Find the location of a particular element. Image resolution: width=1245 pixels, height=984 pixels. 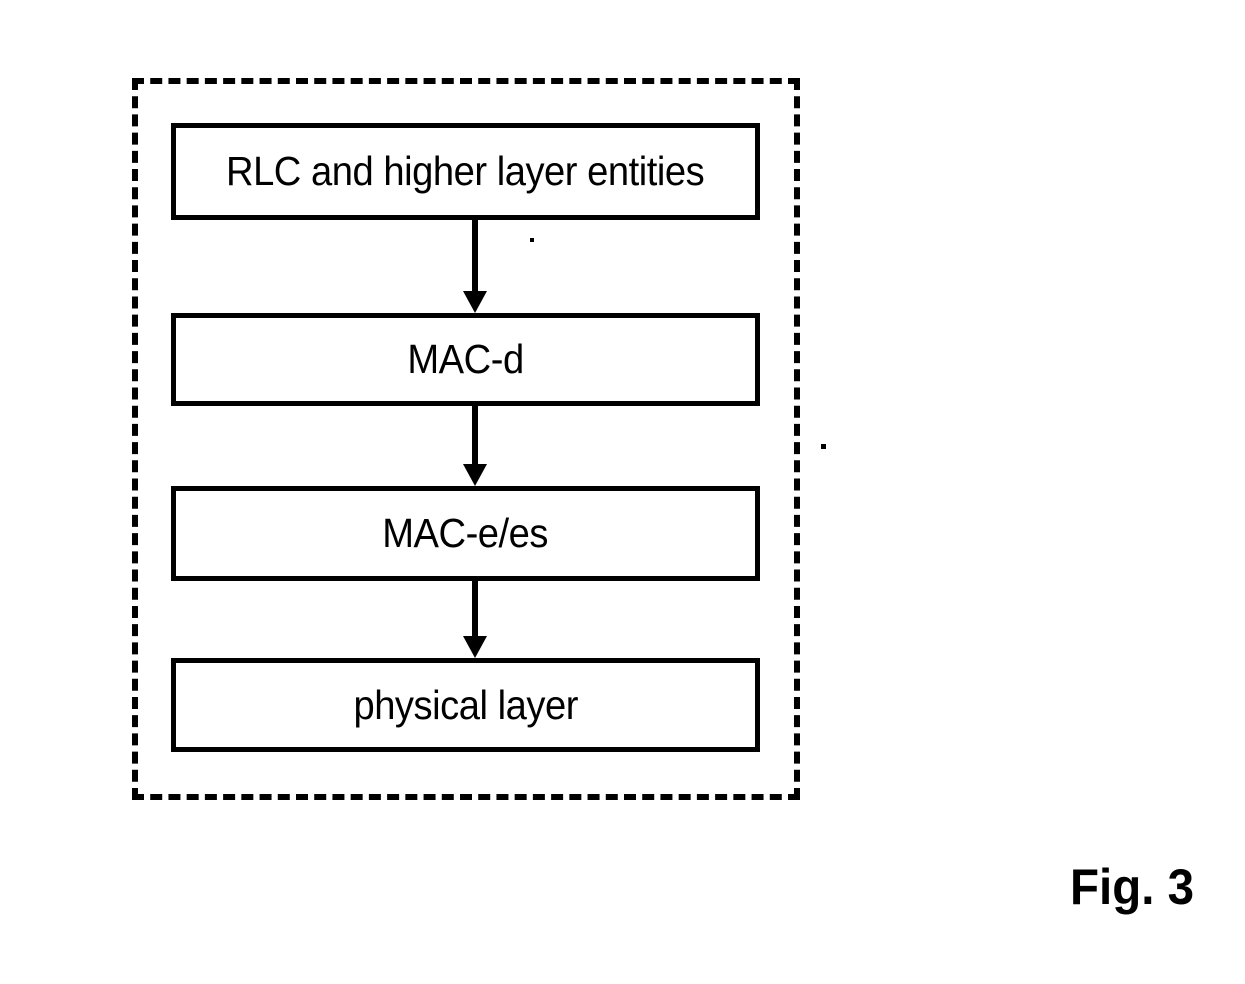

layer-box-mac-e-es: MAC-e/es is located at coordinates (465, 533).